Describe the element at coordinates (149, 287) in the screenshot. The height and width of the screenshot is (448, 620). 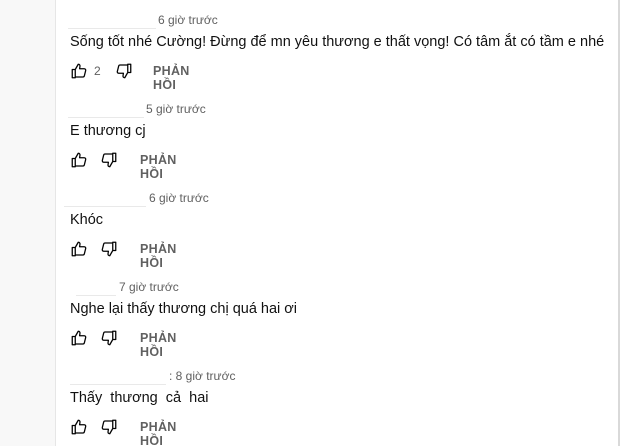
I see `comment-timestamp: 7 giờ trước` at that location.